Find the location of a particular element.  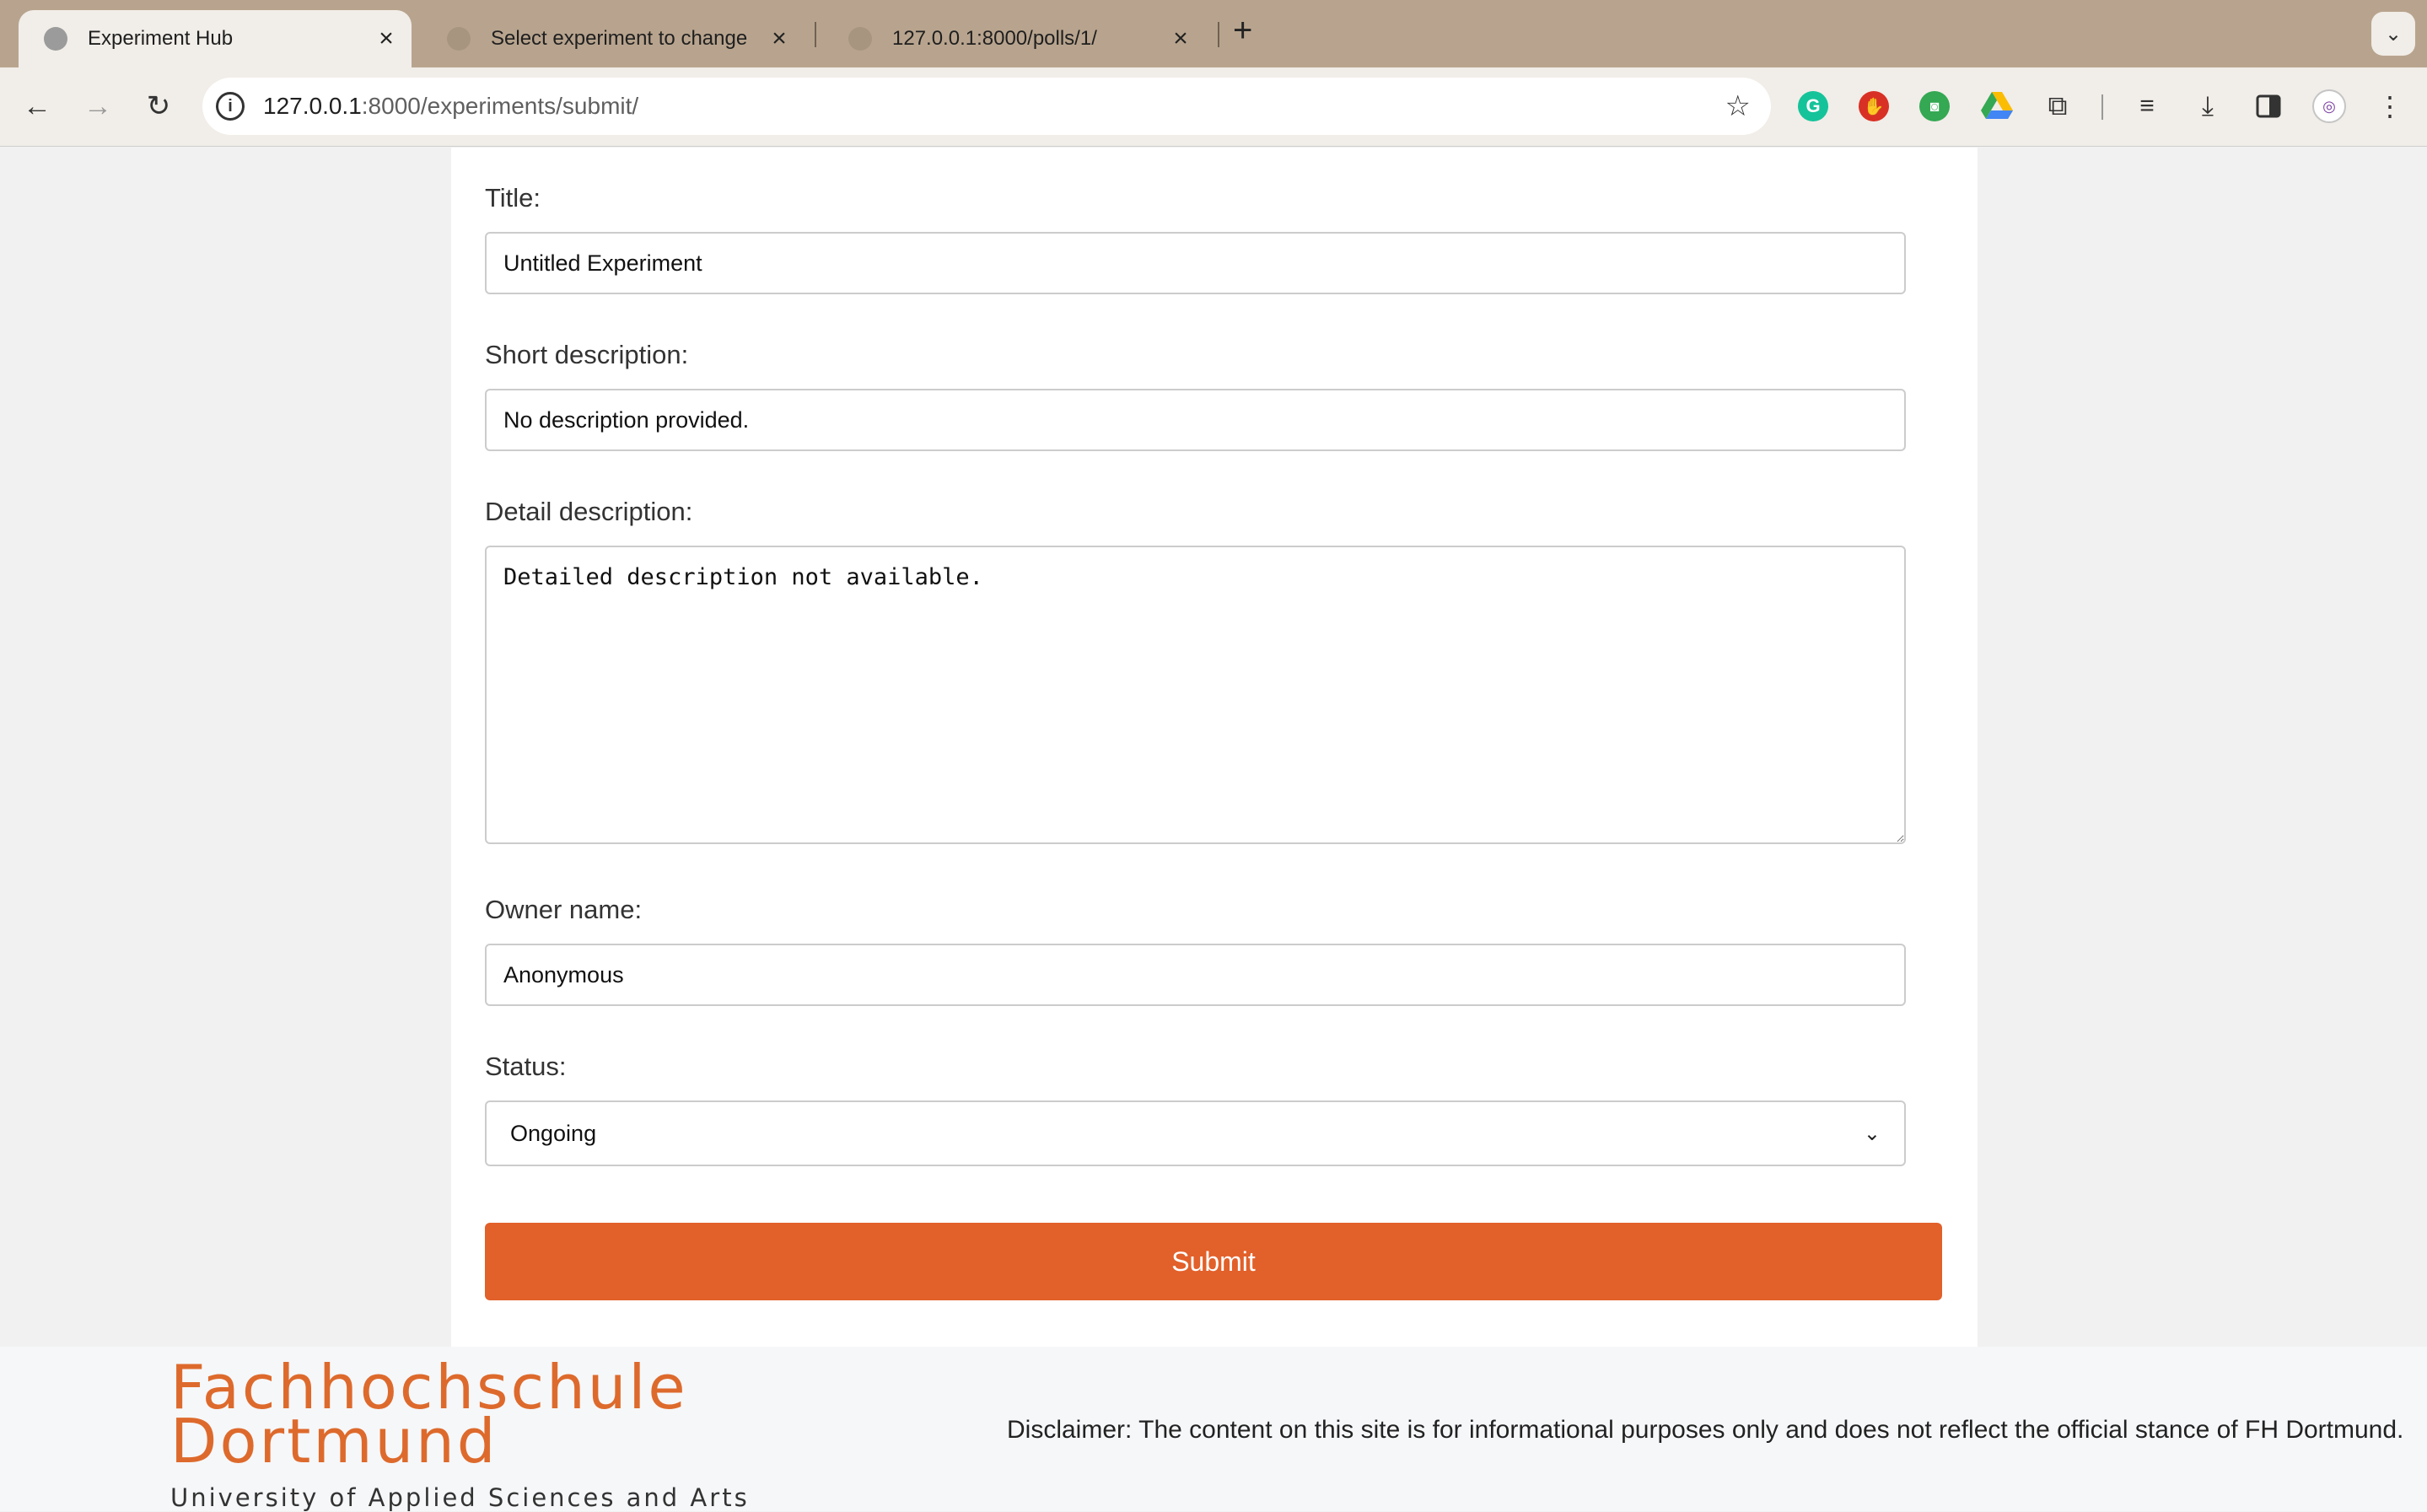

new-tab-button: + is located at coordinates (1243, 31).